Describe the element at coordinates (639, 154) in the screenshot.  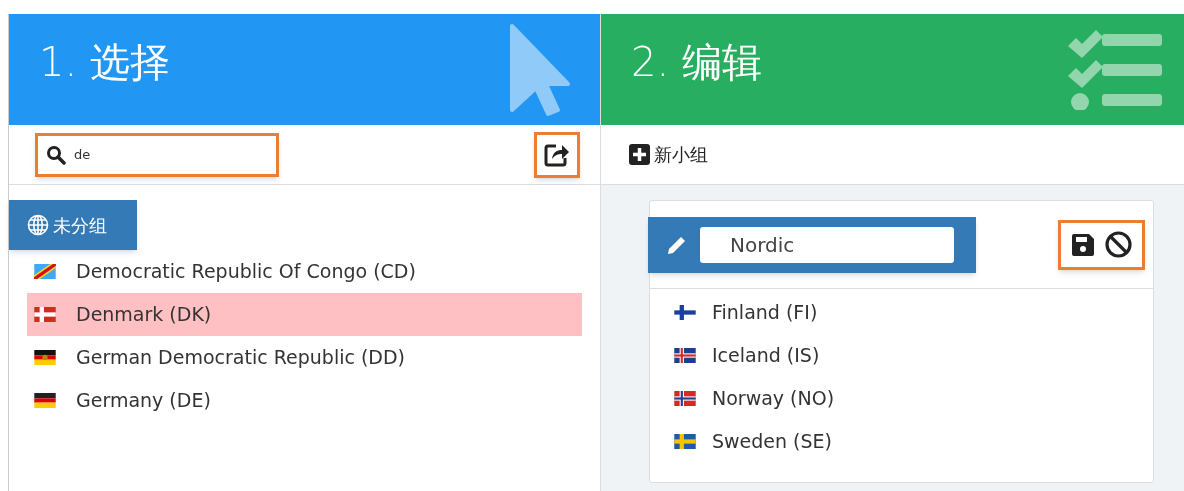
I see `plus-icon` at that location.